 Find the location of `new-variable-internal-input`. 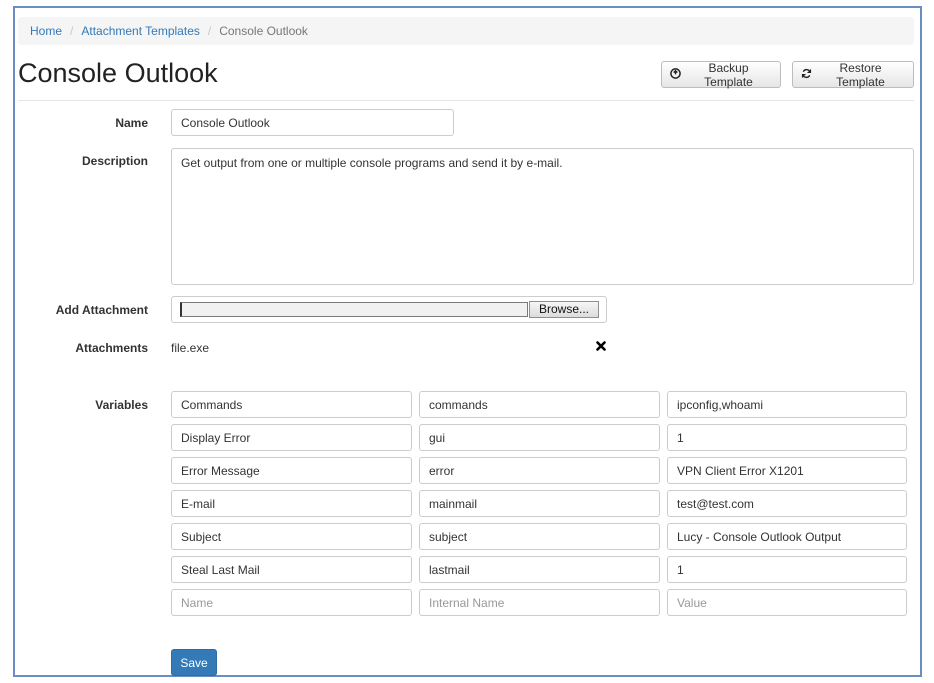

new-variable-internal-input is located at coordinates (539, 602).